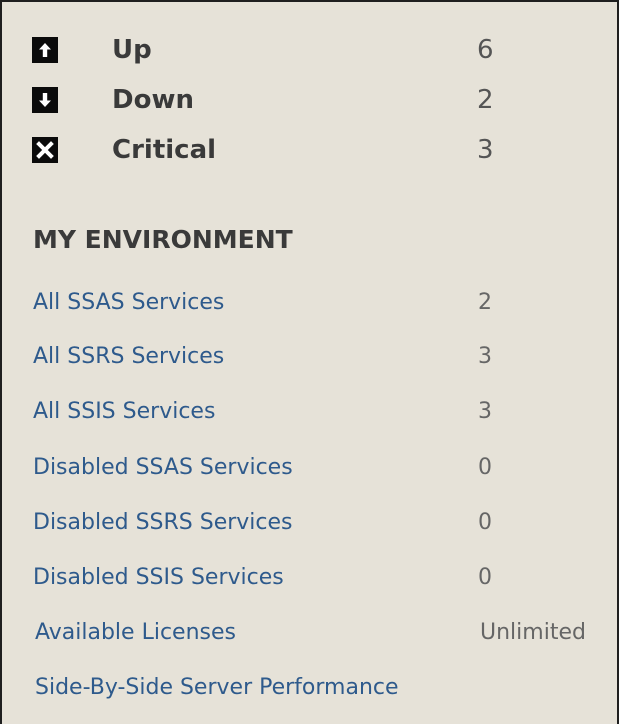  What do you see at coordinates (323, 525) in the screenshot?
I see `env-row-disabled-ssrs: Disabled SSRS Services 0` at bounding box center [323, 525].